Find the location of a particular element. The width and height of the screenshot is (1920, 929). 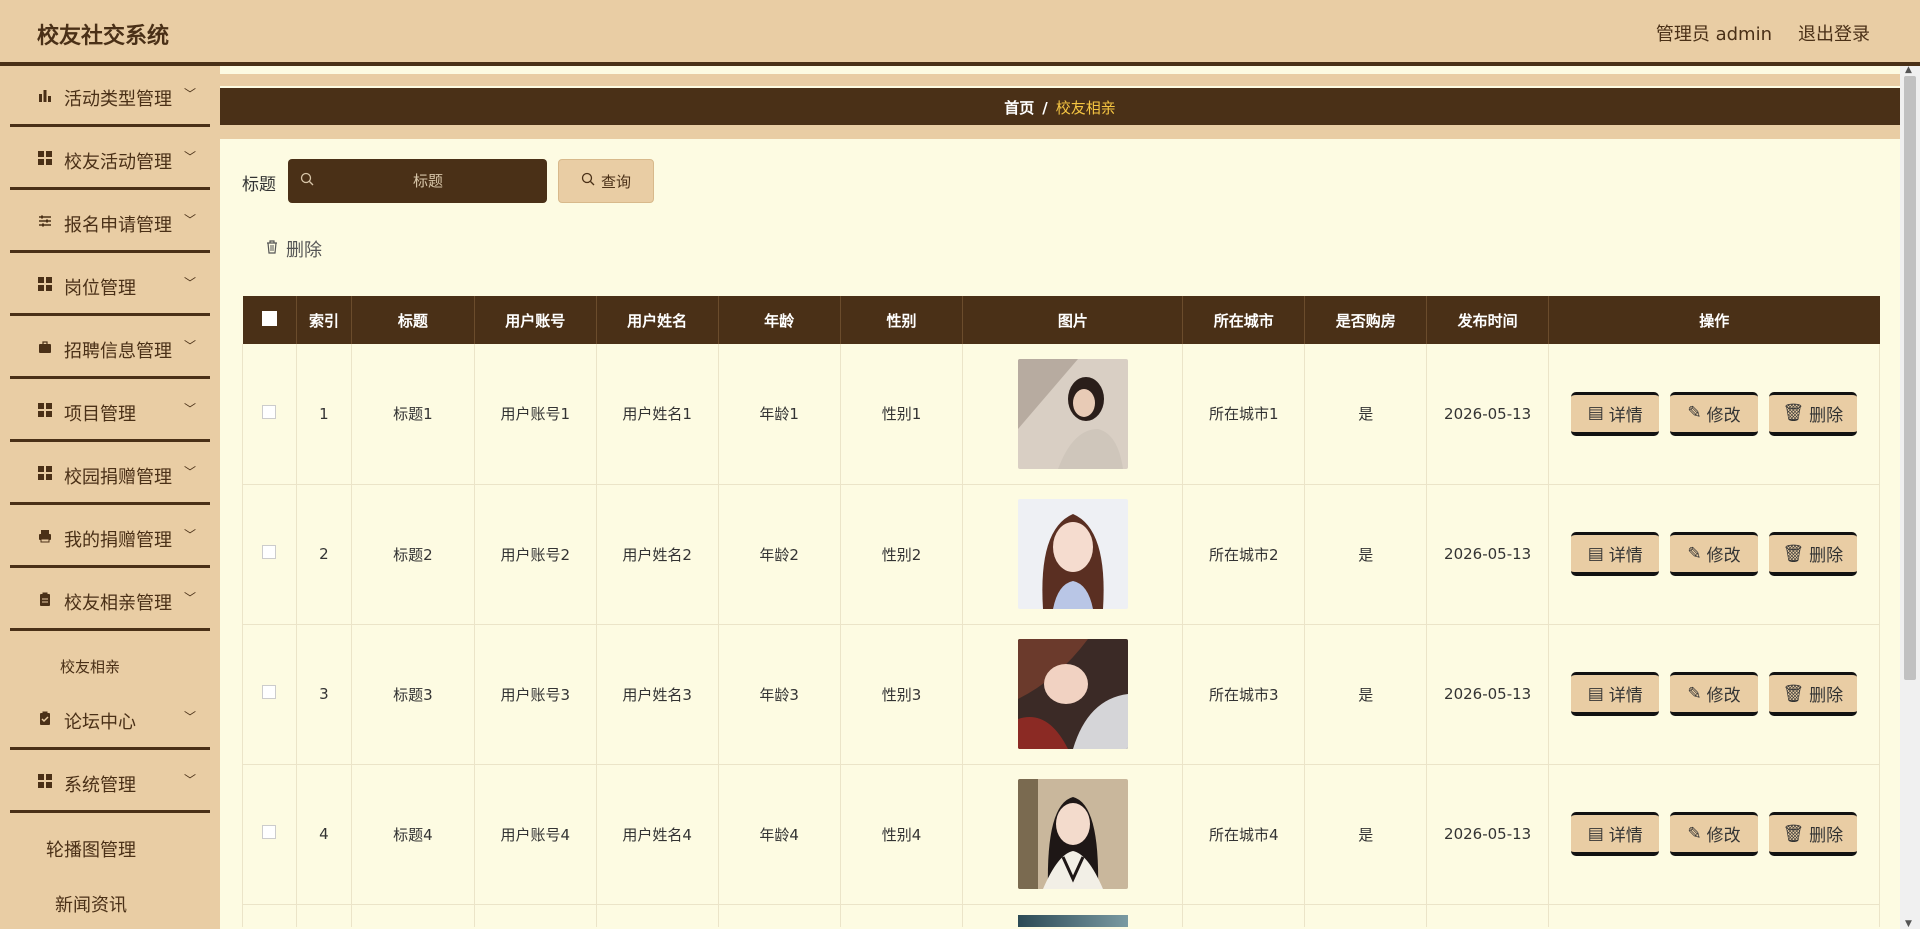

cell-actions: ▤ 详情 ✎ 修改 🗑 删除 is located at coordinates (1714, 694).